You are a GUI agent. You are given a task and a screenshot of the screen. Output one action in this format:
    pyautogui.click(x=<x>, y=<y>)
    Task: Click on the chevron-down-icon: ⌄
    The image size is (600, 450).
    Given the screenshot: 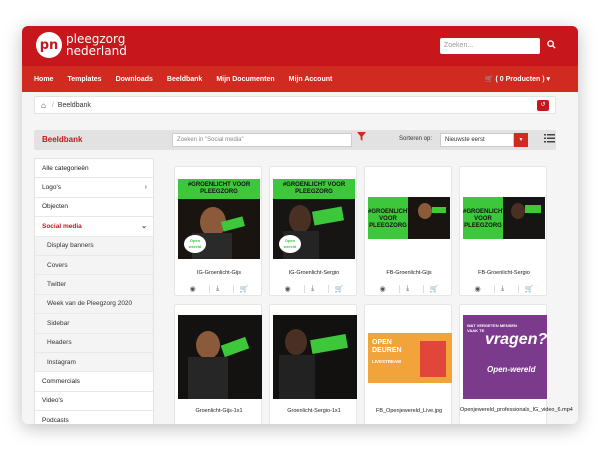 What is the action you would take?
    pyautogui.click(x=144, y=227)
    